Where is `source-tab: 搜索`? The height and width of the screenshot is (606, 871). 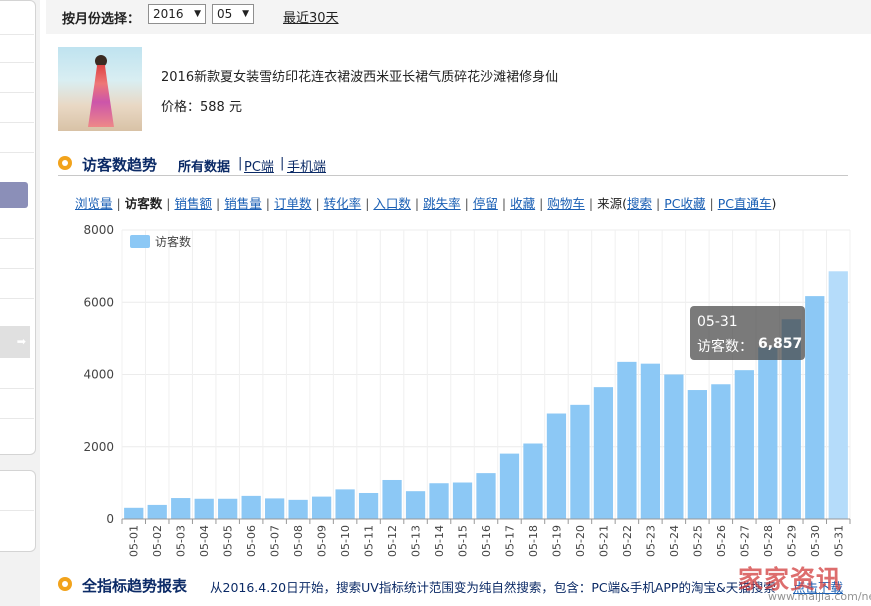
source-tab: 搜索 is located at coordinates (639, 203).